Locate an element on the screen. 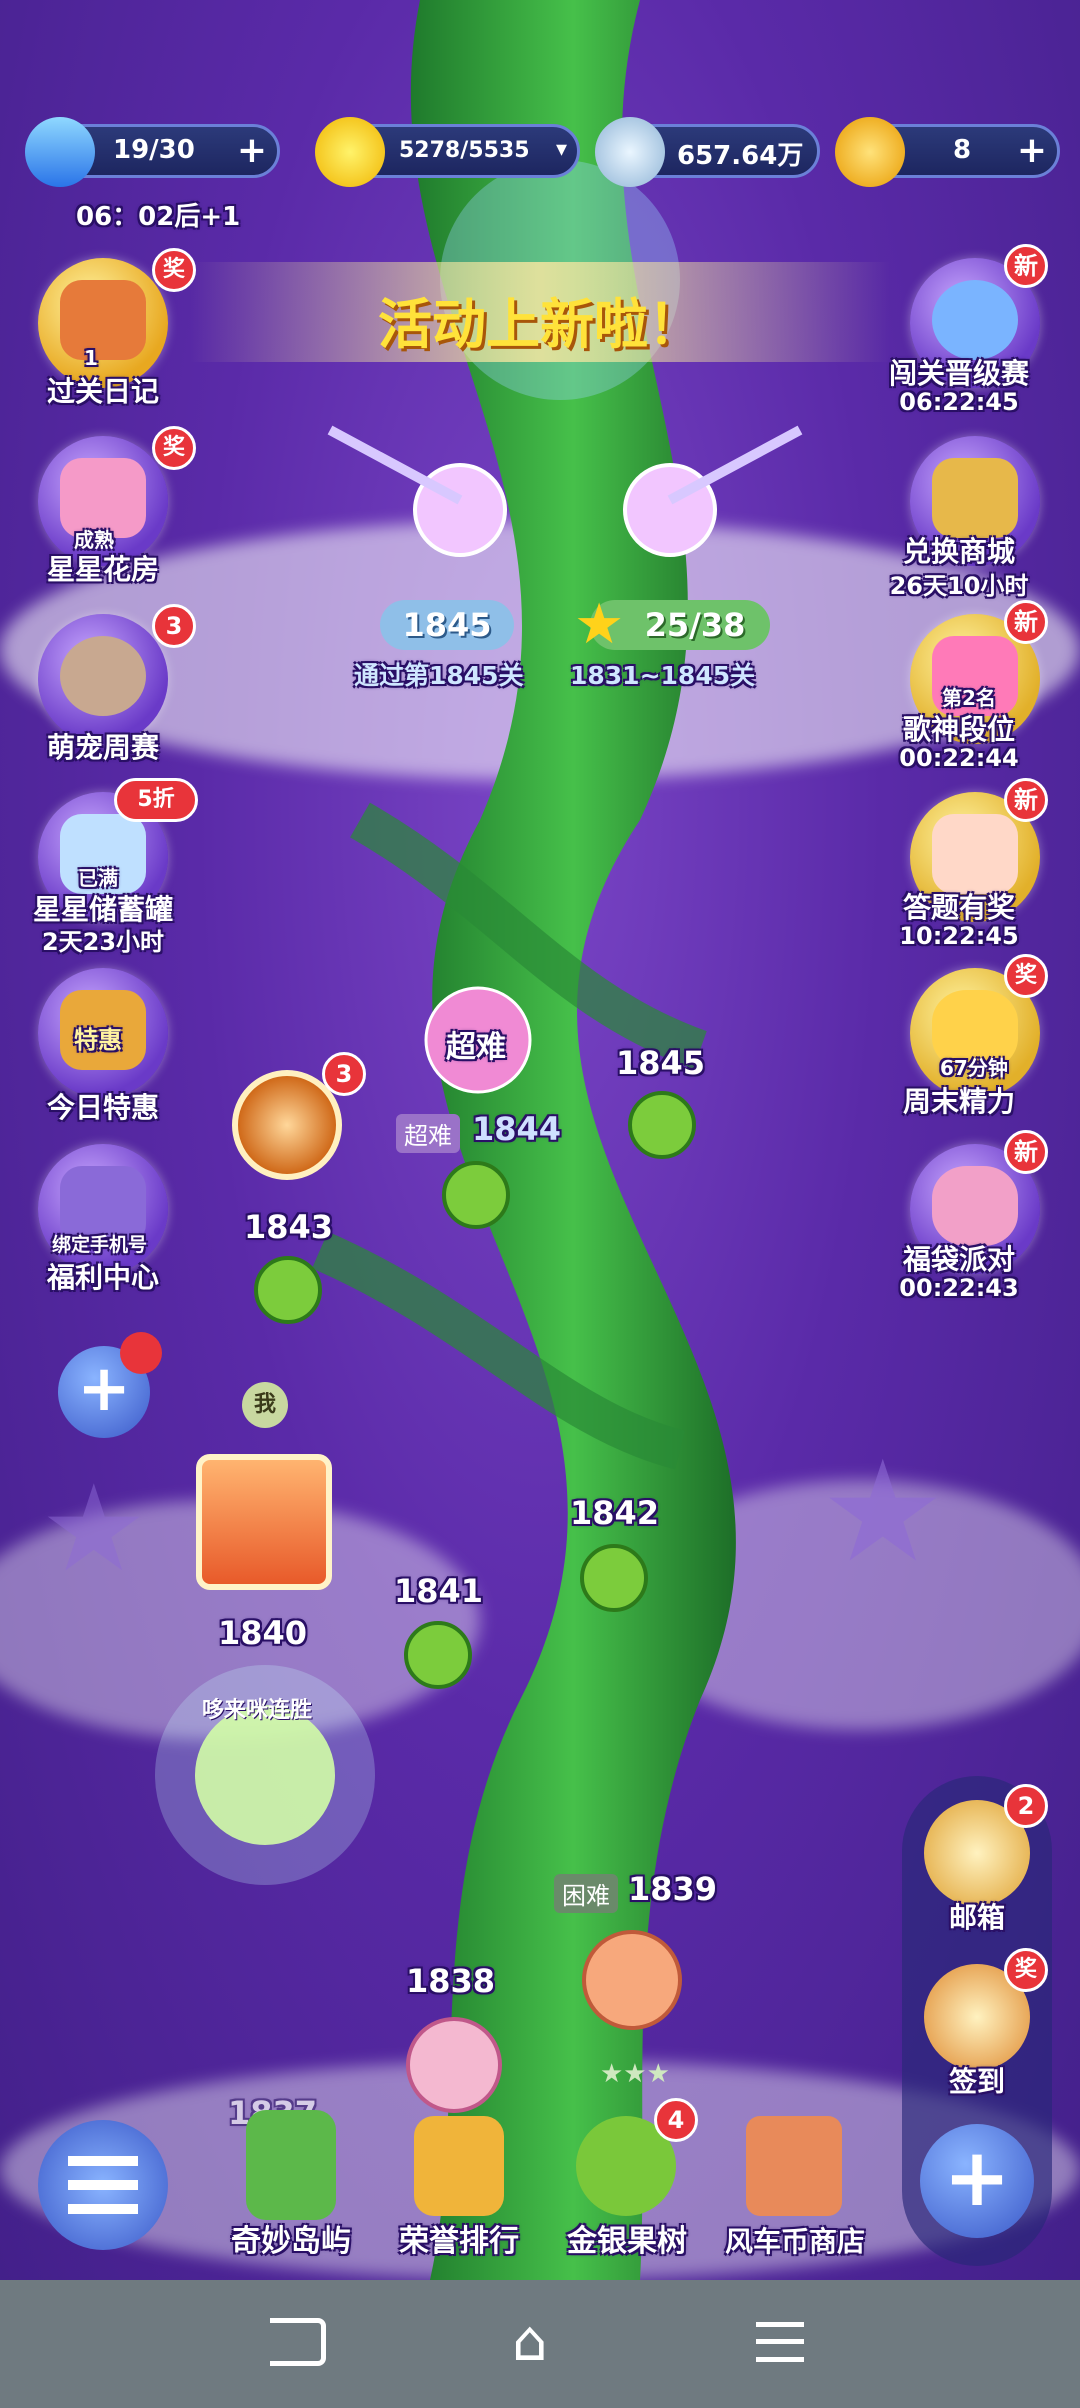 The width and height of the screenshot is (1080, 2408). streak-label: 哆来咪连胜 is located at coordinates (257, 1710).